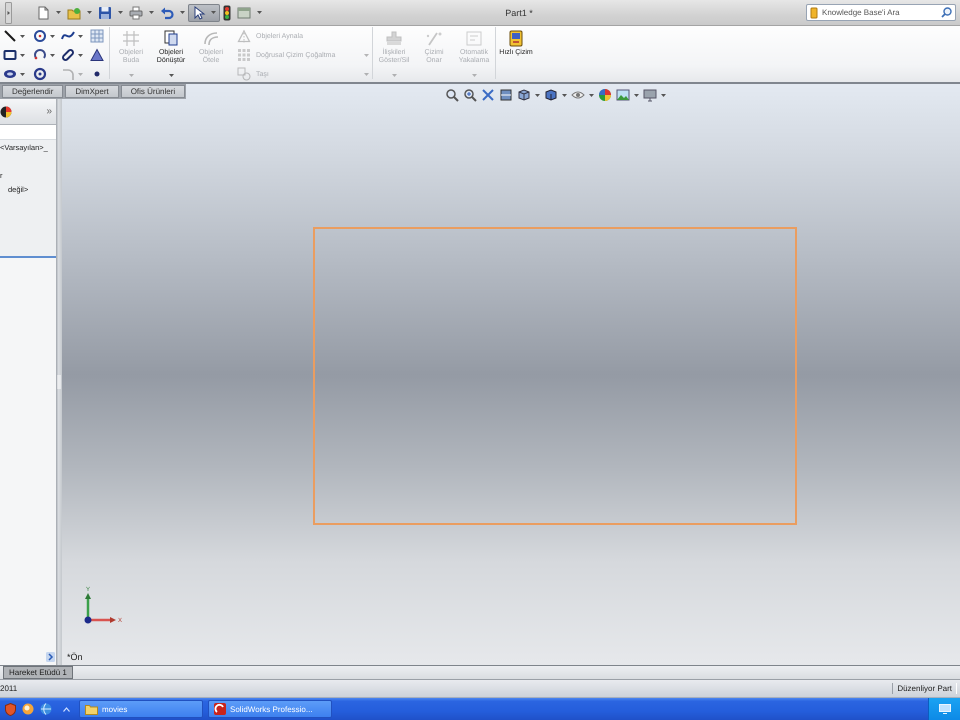 Image resolution: width=960 pixels, height=720 pixels. What do you see at coordinates (46, 709) in the screenshot?
I see `globe-icon` at bounding box center [46, 709].